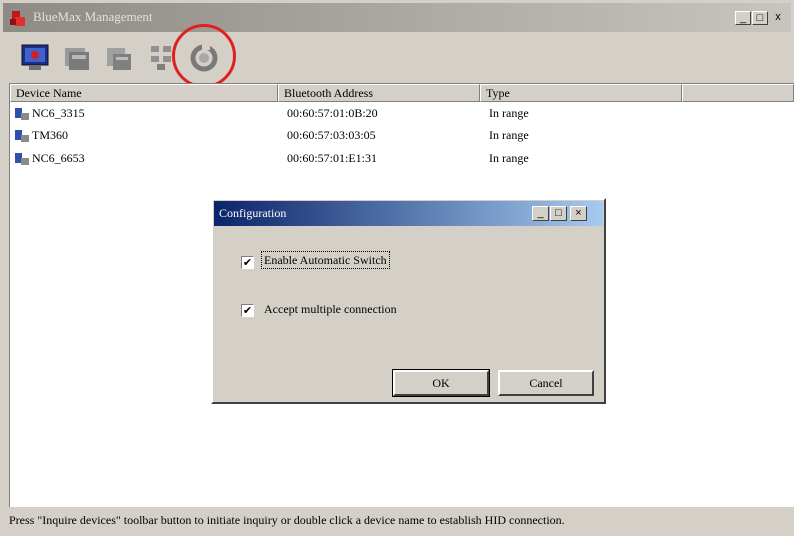  Describe the element at coordinates (332, 158) in the screenshot. I see `device-address: 00:60:57:01:E1:31` at that location.